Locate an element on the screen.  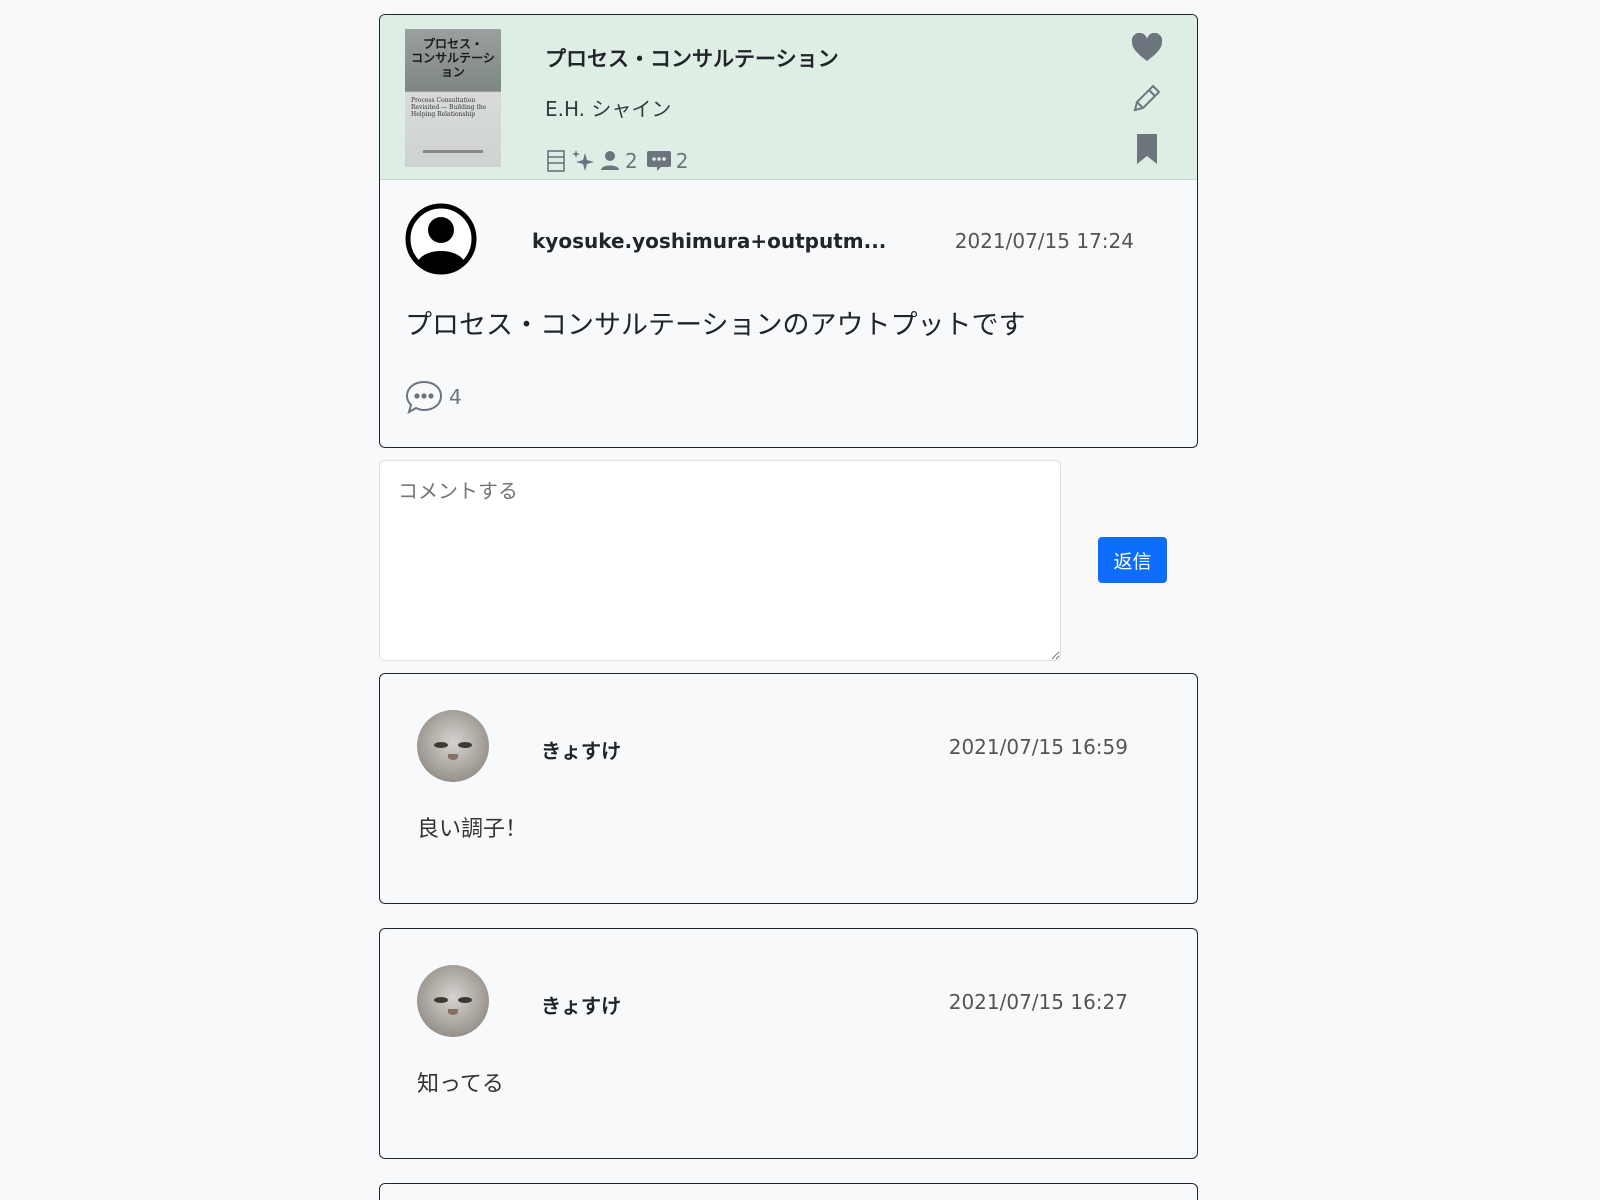
pencil-icon is located at coordinates (1147, 100).